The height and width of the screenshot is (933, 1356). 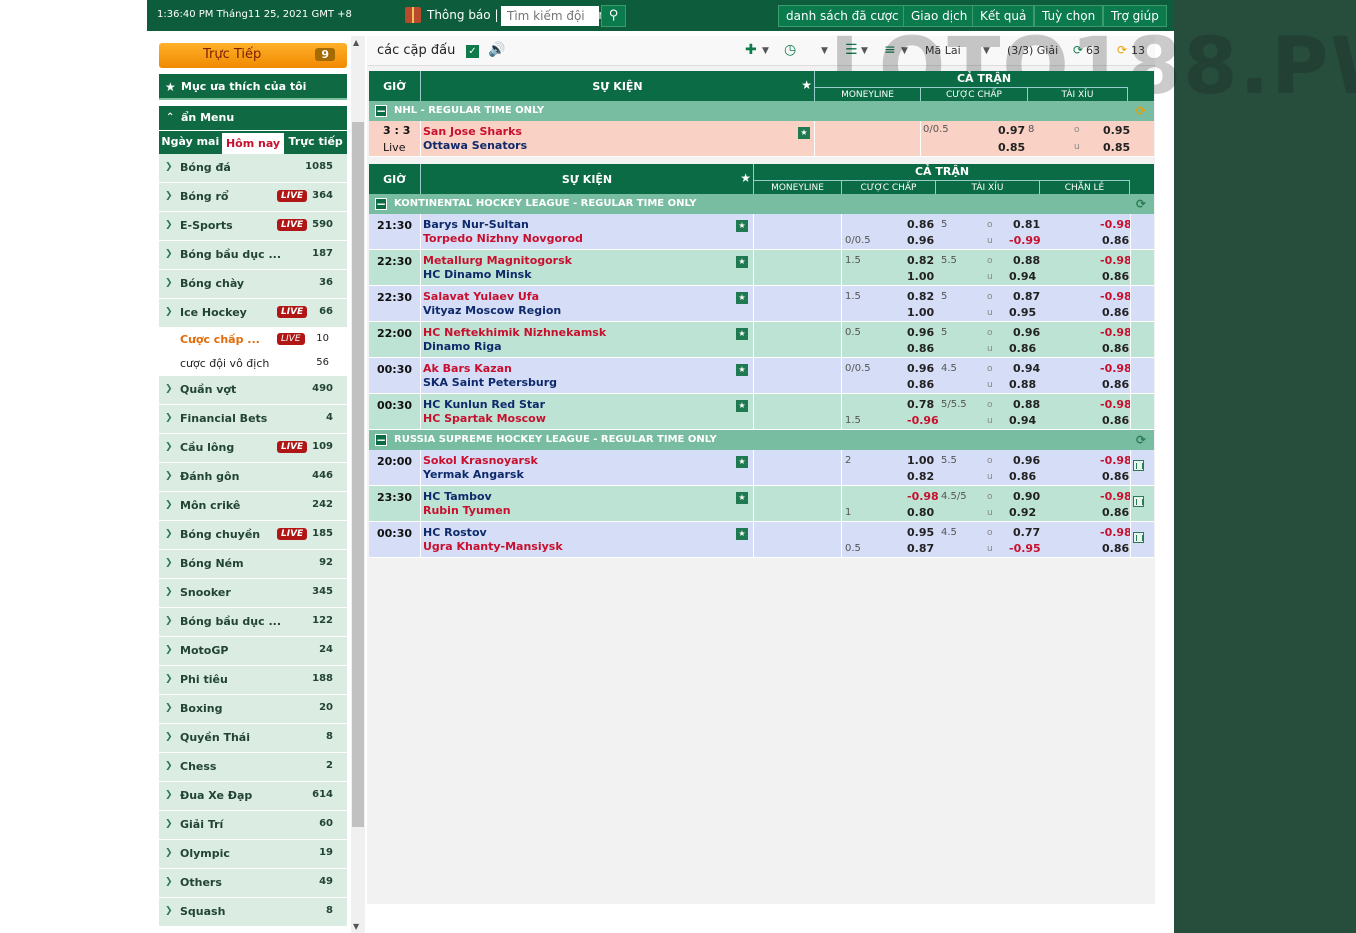 What do you see at coordinates (253, 118) in the screenshot?
I see `hide-menu-button: ⌃ ẩn Menu` at bounding box center [253, 118].